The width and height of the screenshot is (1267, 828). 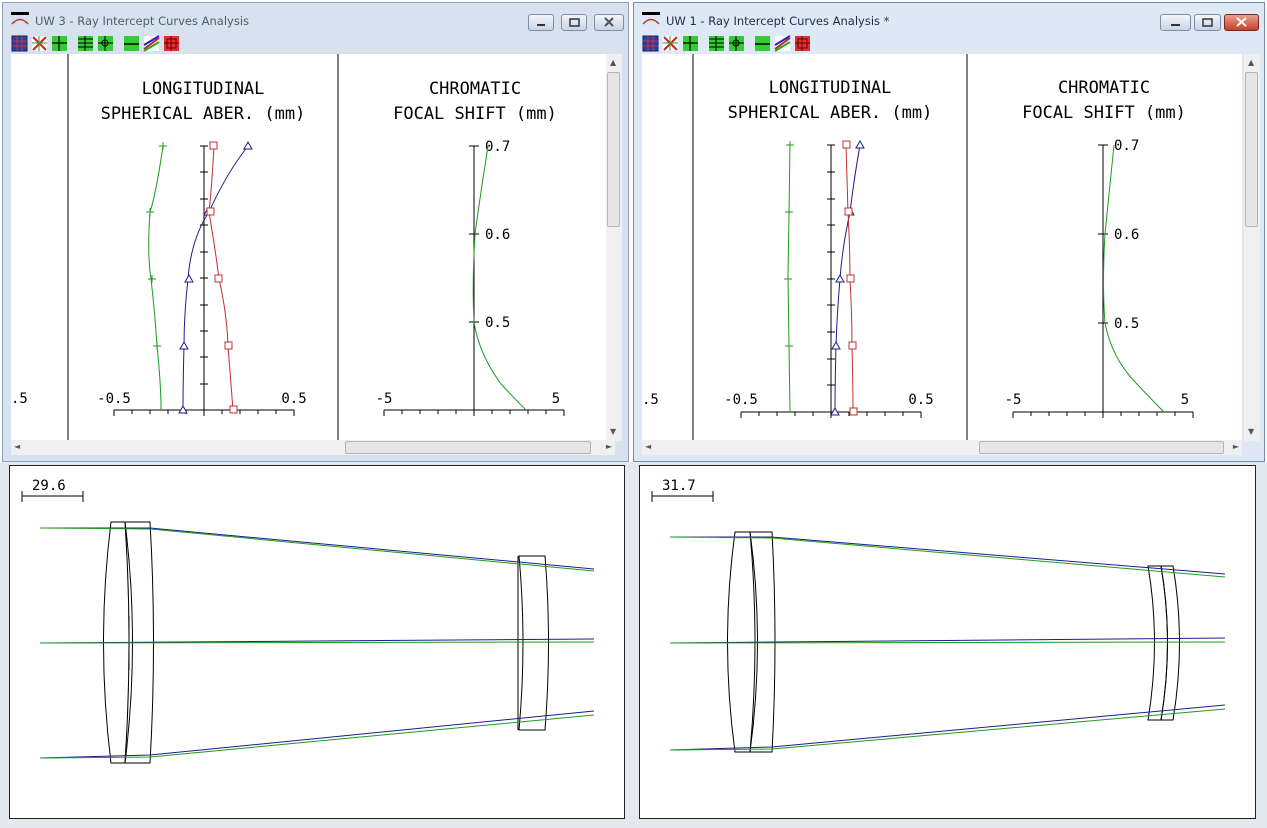 I want to click on ray-lower-blue, so click(x=317, y=734).